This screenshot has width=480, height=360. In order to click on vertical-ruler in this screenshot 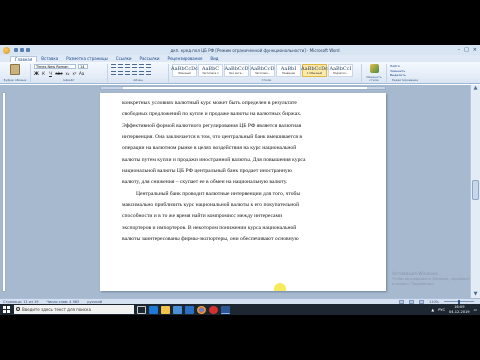, I will do `click(4, 192)`.